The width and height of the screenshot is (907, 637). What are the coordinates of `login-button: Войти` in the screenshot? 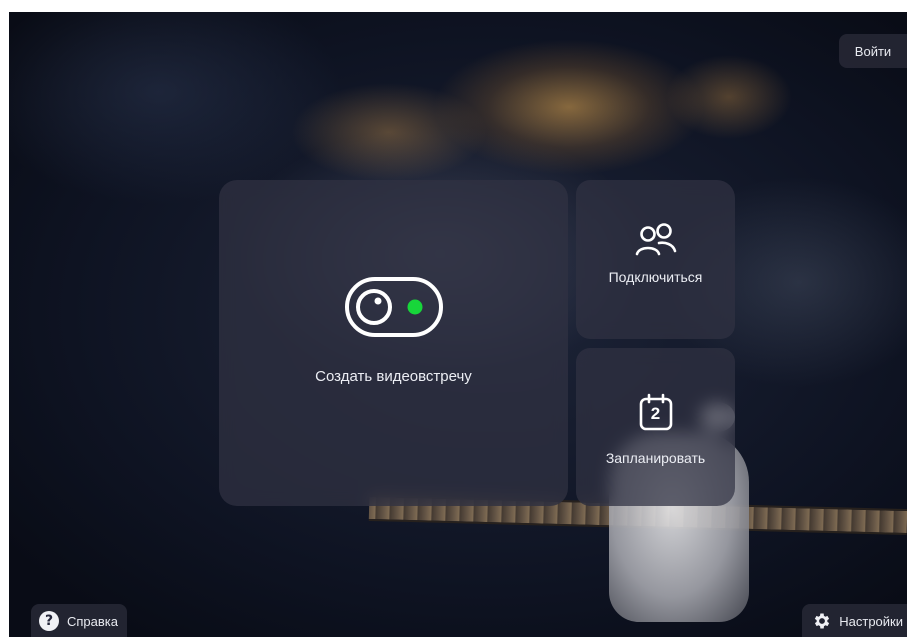 It's located at (873, 51).